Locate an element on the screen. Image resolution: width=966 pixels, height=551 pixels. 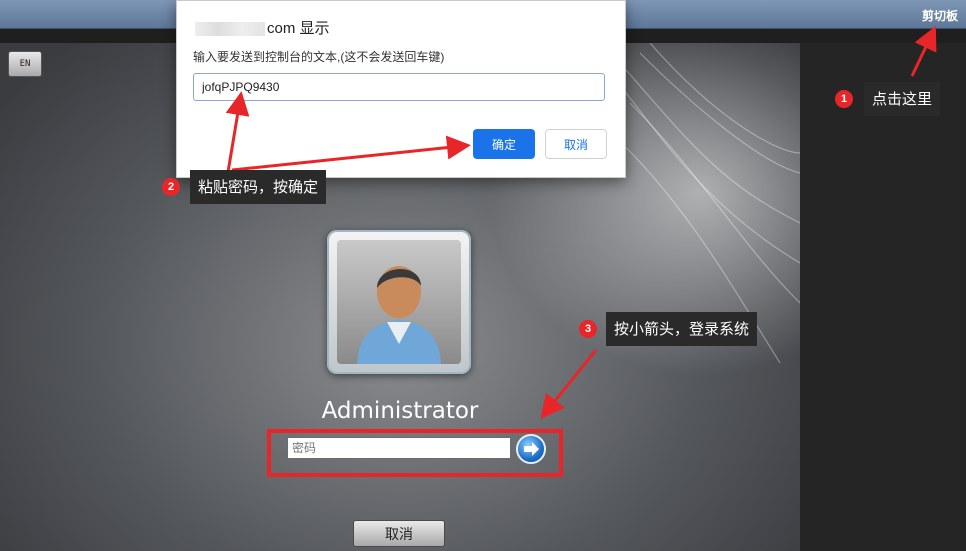
dialog-text-input is located at coordinates (399, 87).